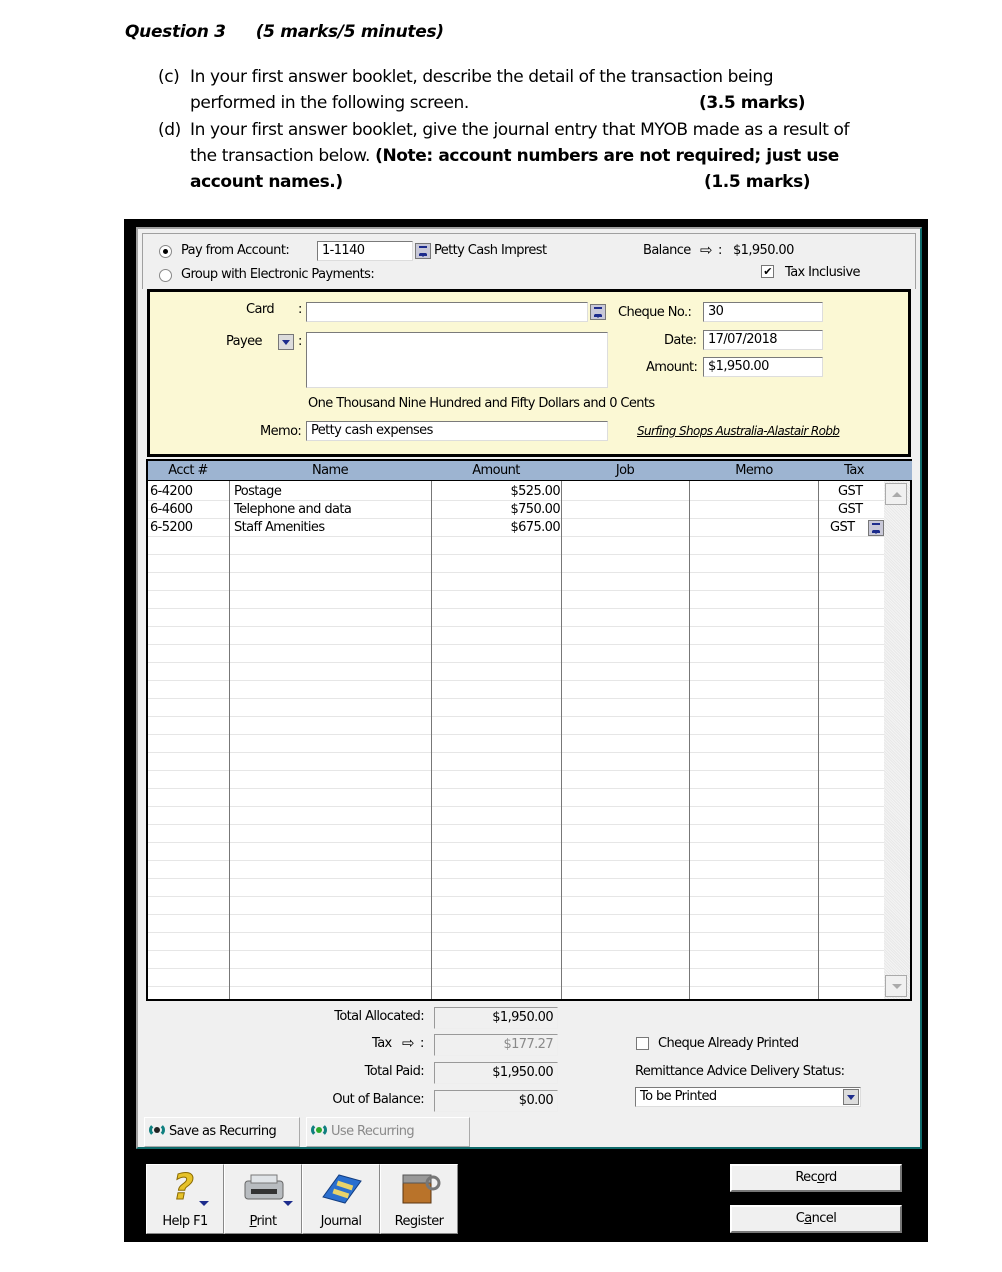 The width and height of the screenshot is (1002, 1272). Describe the element at coordinates (823, 272) in the screenshot. I see `tax-inclusive-label: Tax Inclusive` at that location.